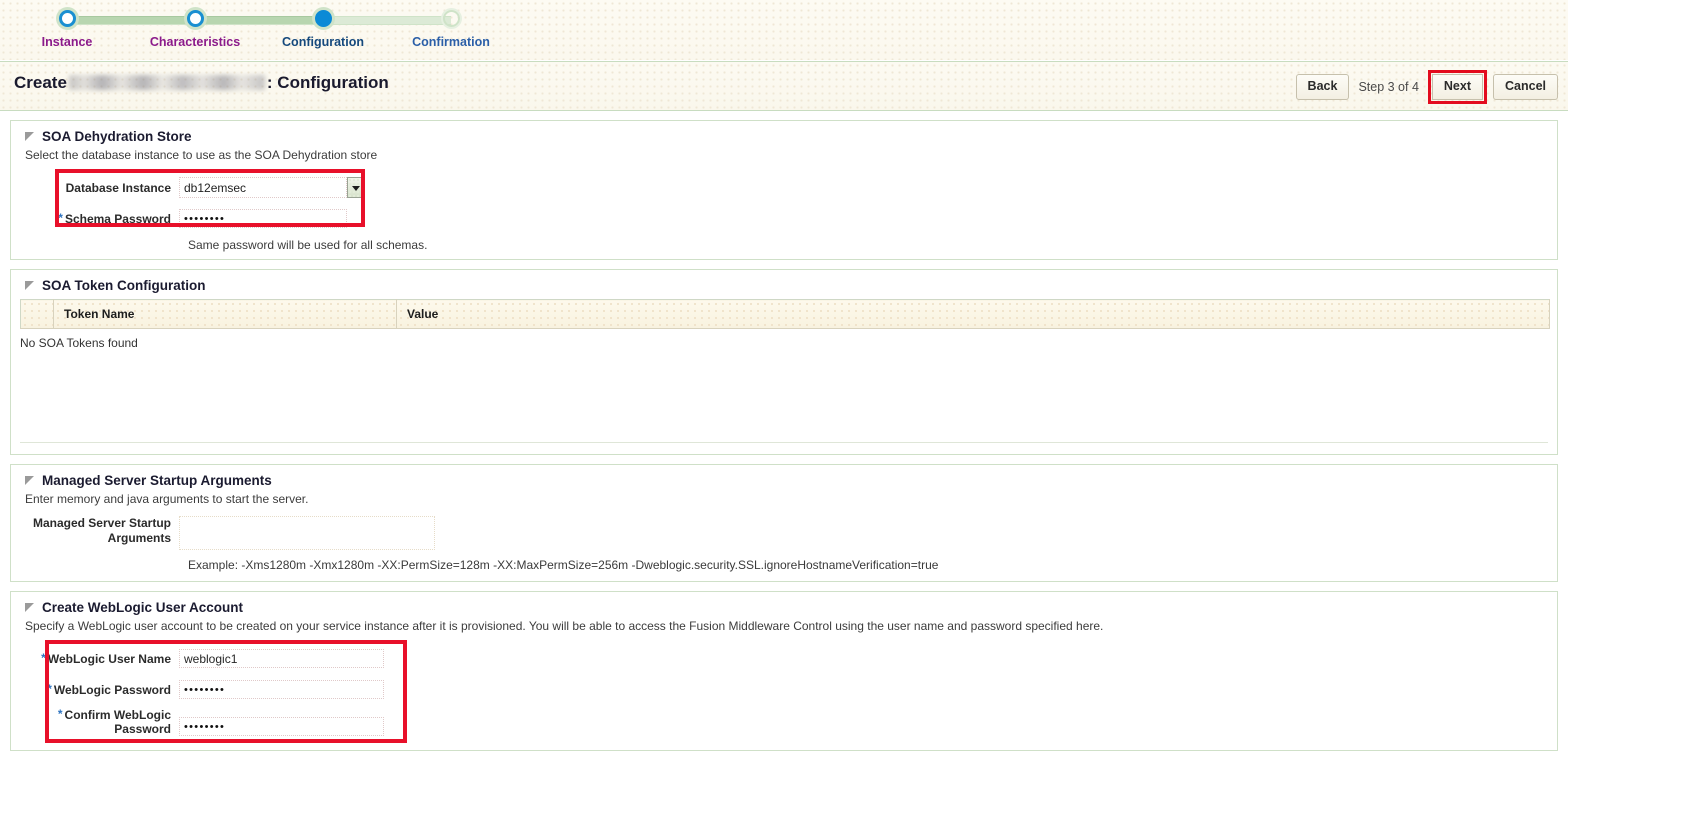 Image resolution: width=1701 pixels, height=835 pixels. I want to click on train-node-confirmation, so click(451, 18).